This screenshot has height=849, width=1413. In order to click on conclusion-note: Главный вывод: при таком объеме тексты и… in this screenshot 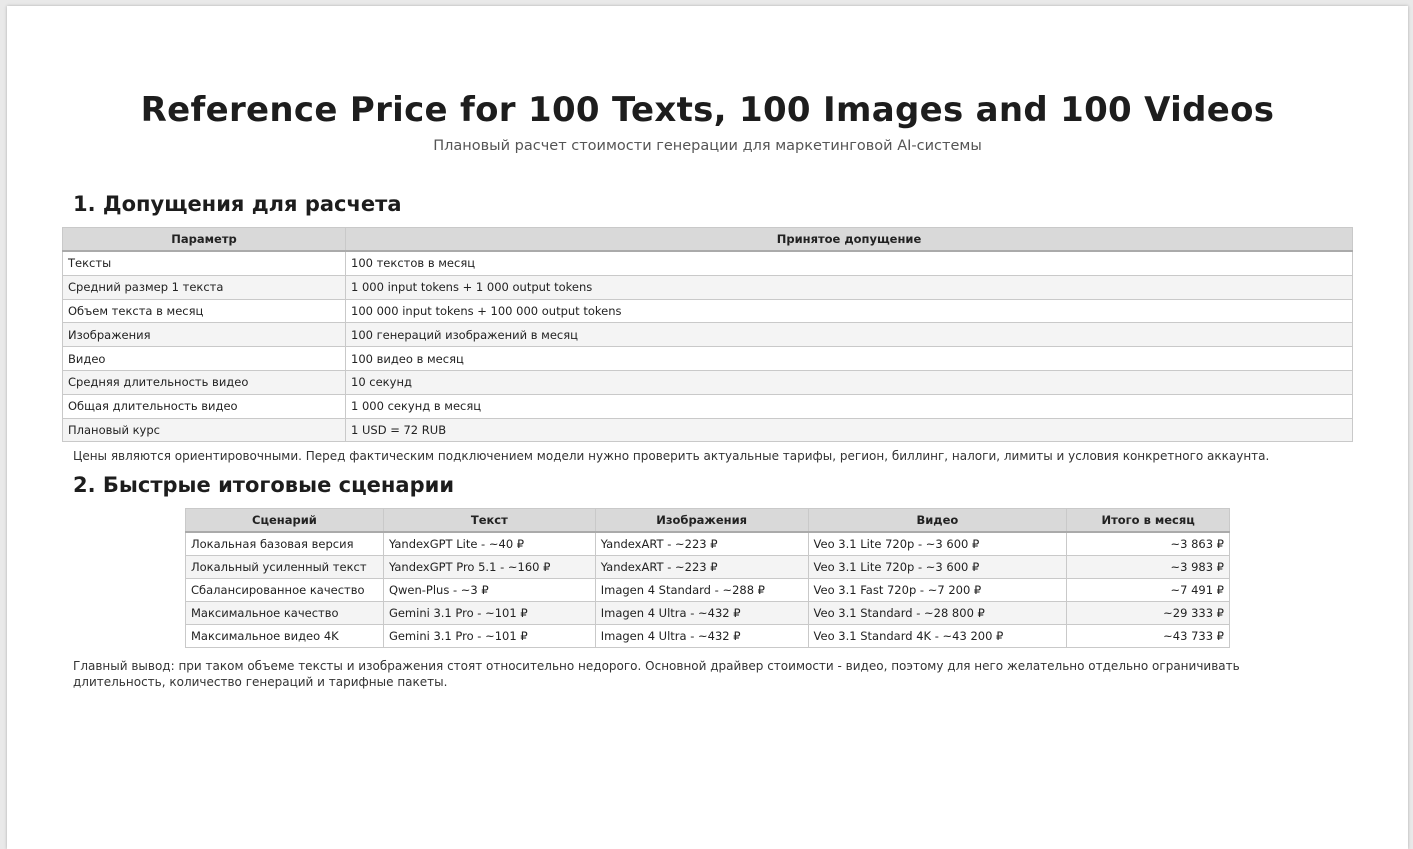, I will do `click(656, 674)`.